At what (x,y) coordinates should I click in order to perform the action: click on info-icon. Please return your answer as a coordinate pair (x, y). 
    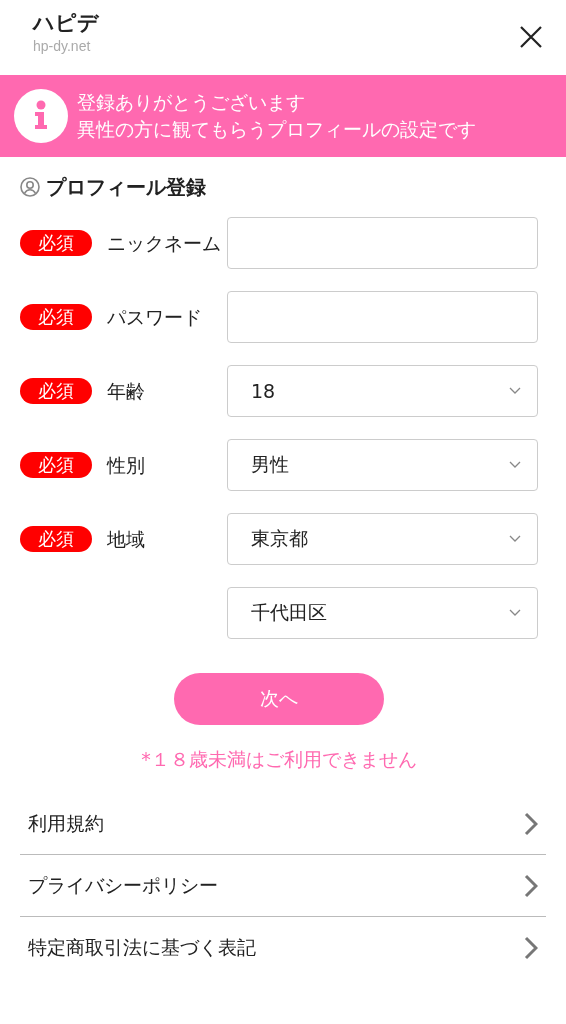
    Looking at the image, I should click on (41, 116).